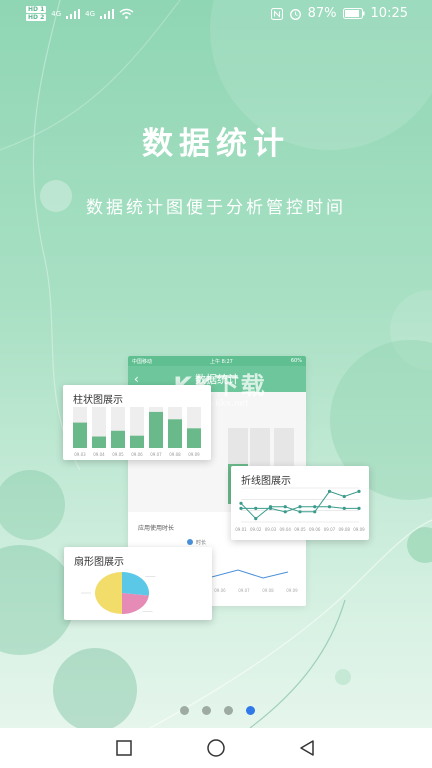 This screenshot has height=768, width=432. What do you see at coordinates (353, 13) in the screenshot?
I see `battery-icon` at bounding box center [353, 13].